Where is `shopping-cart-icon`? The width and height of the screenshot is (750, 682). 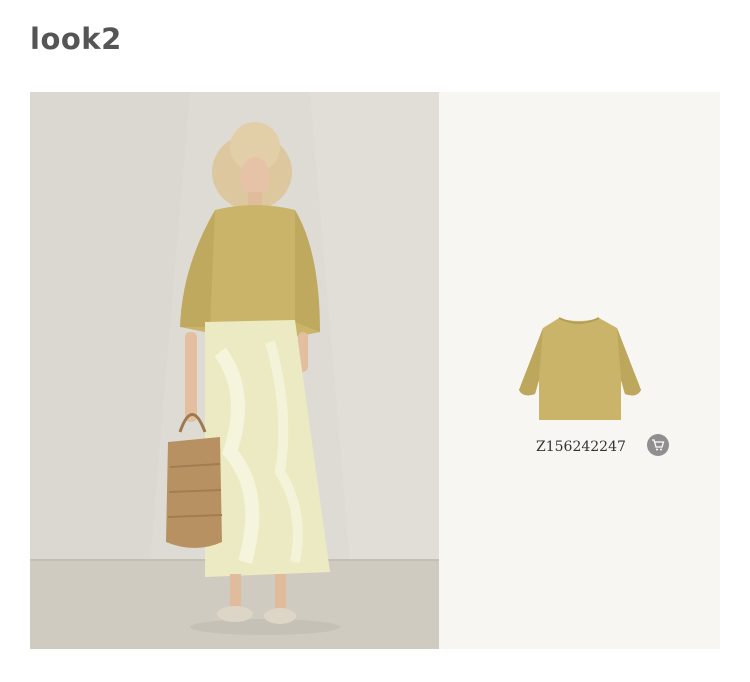
shopping-cart-icon is located at coordinates (658, 445).